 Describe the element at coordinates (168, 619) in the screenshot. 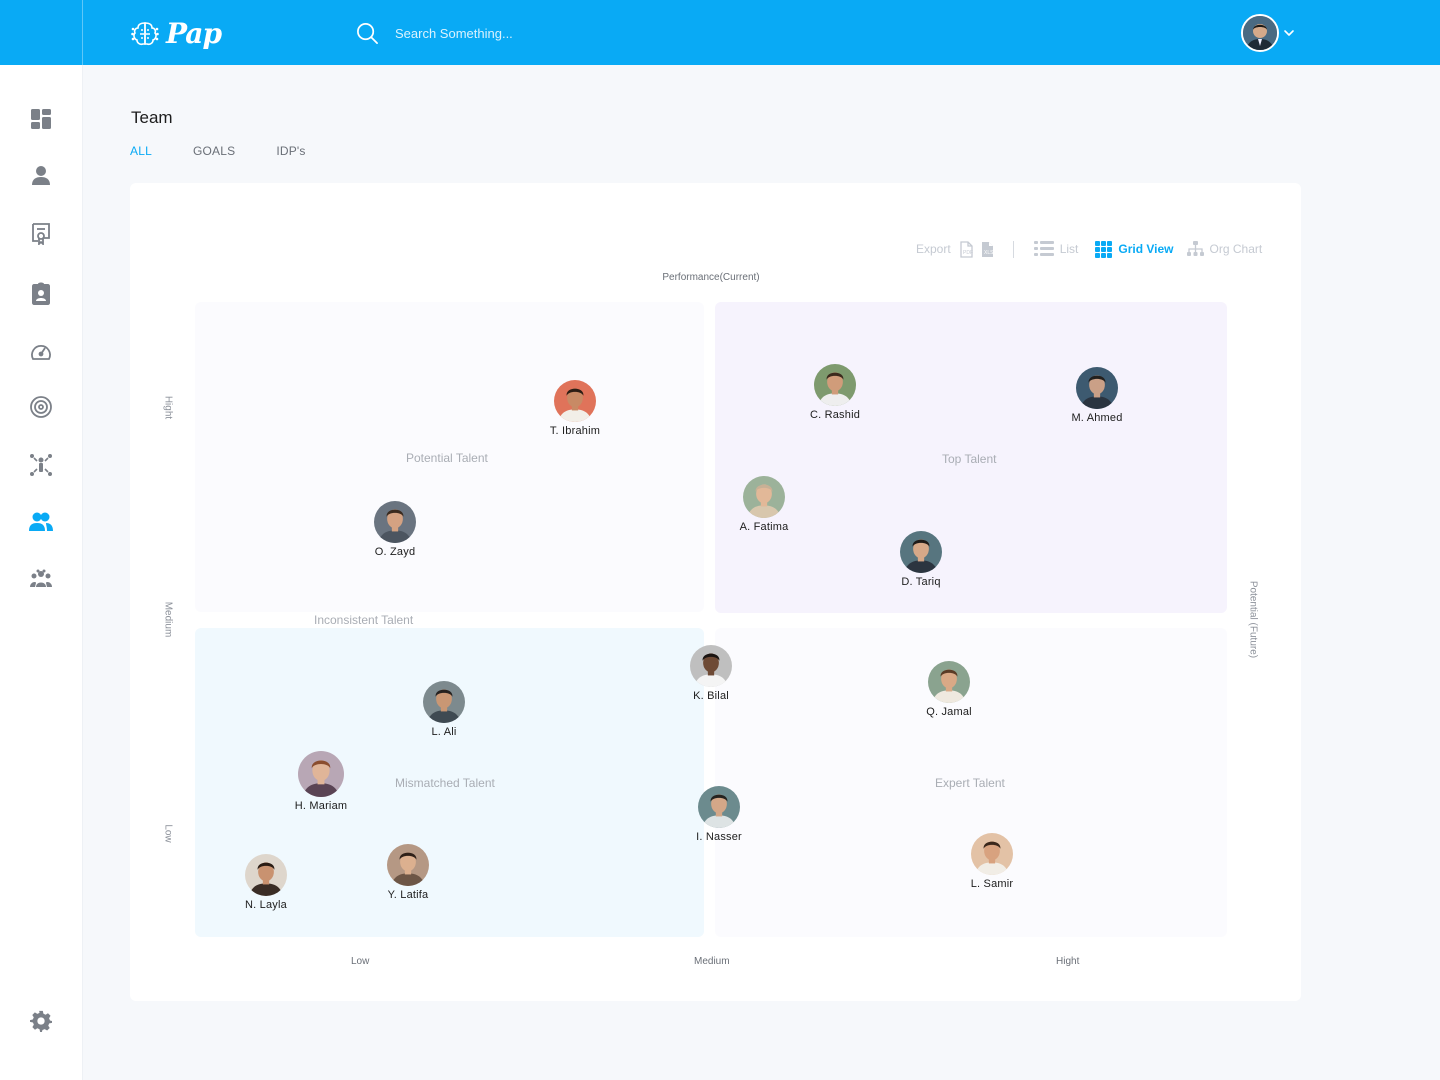

I see `y-tick-medium: Medium` at that location.